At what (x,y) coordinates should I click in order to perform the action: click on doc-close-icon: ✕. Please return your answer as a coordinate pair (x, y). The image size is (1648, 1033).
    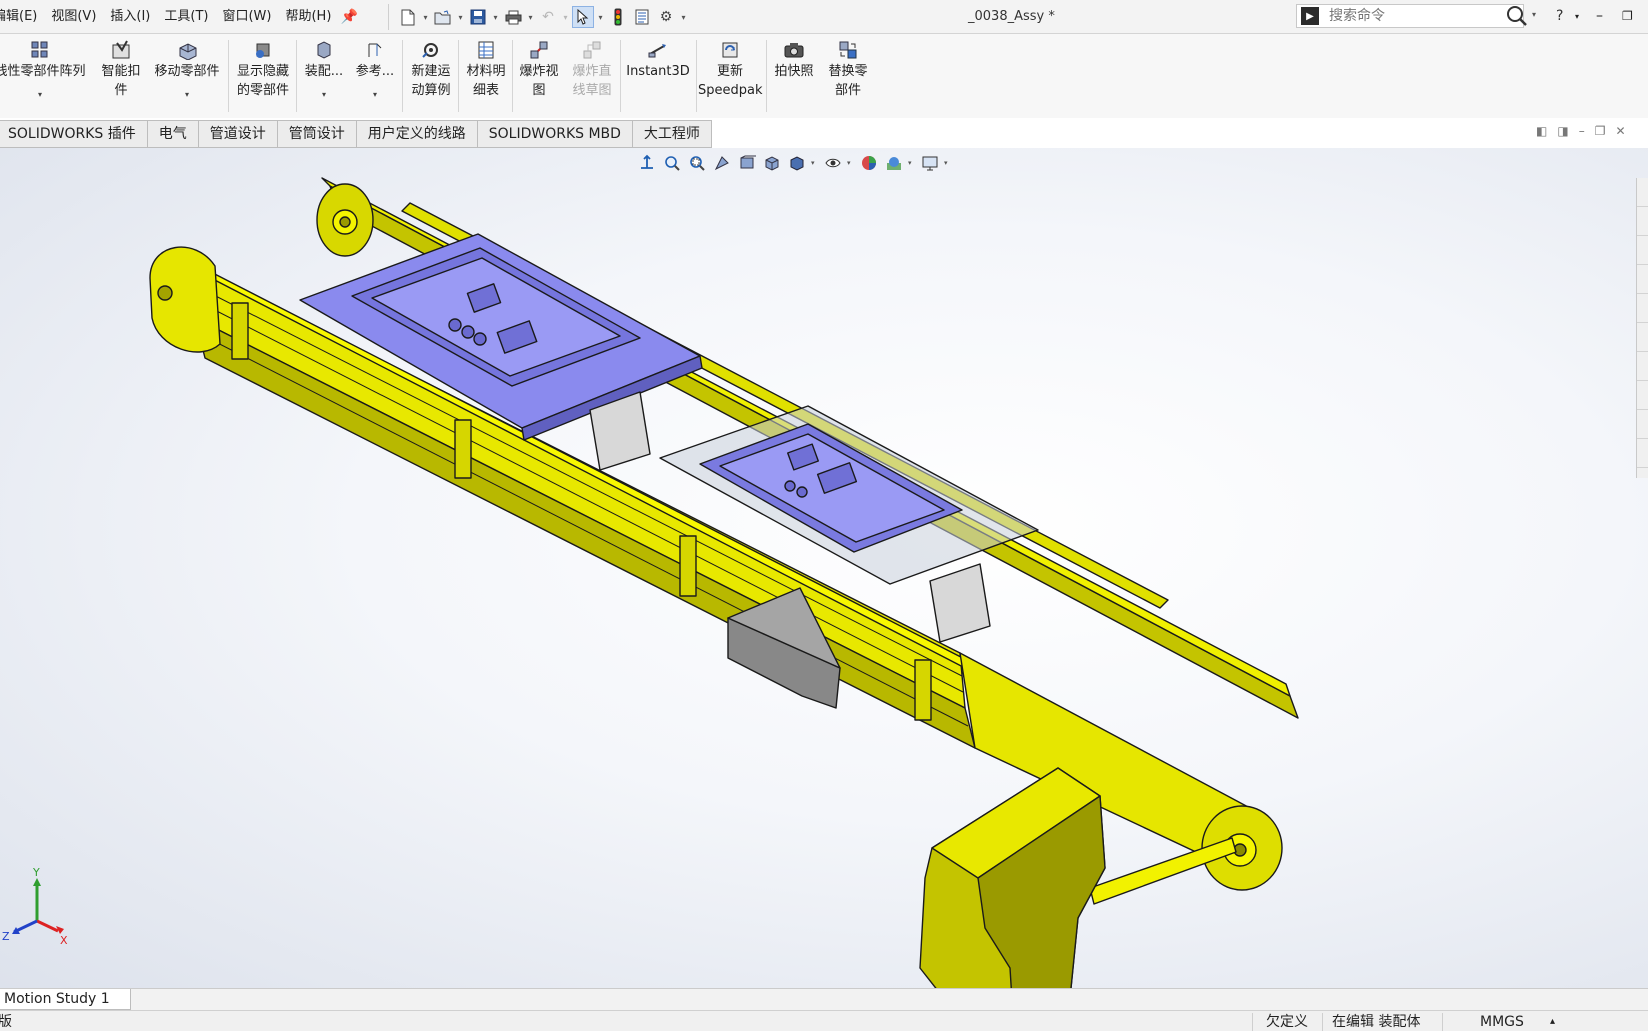
    Looking at the image, I should click on (1620, 131).